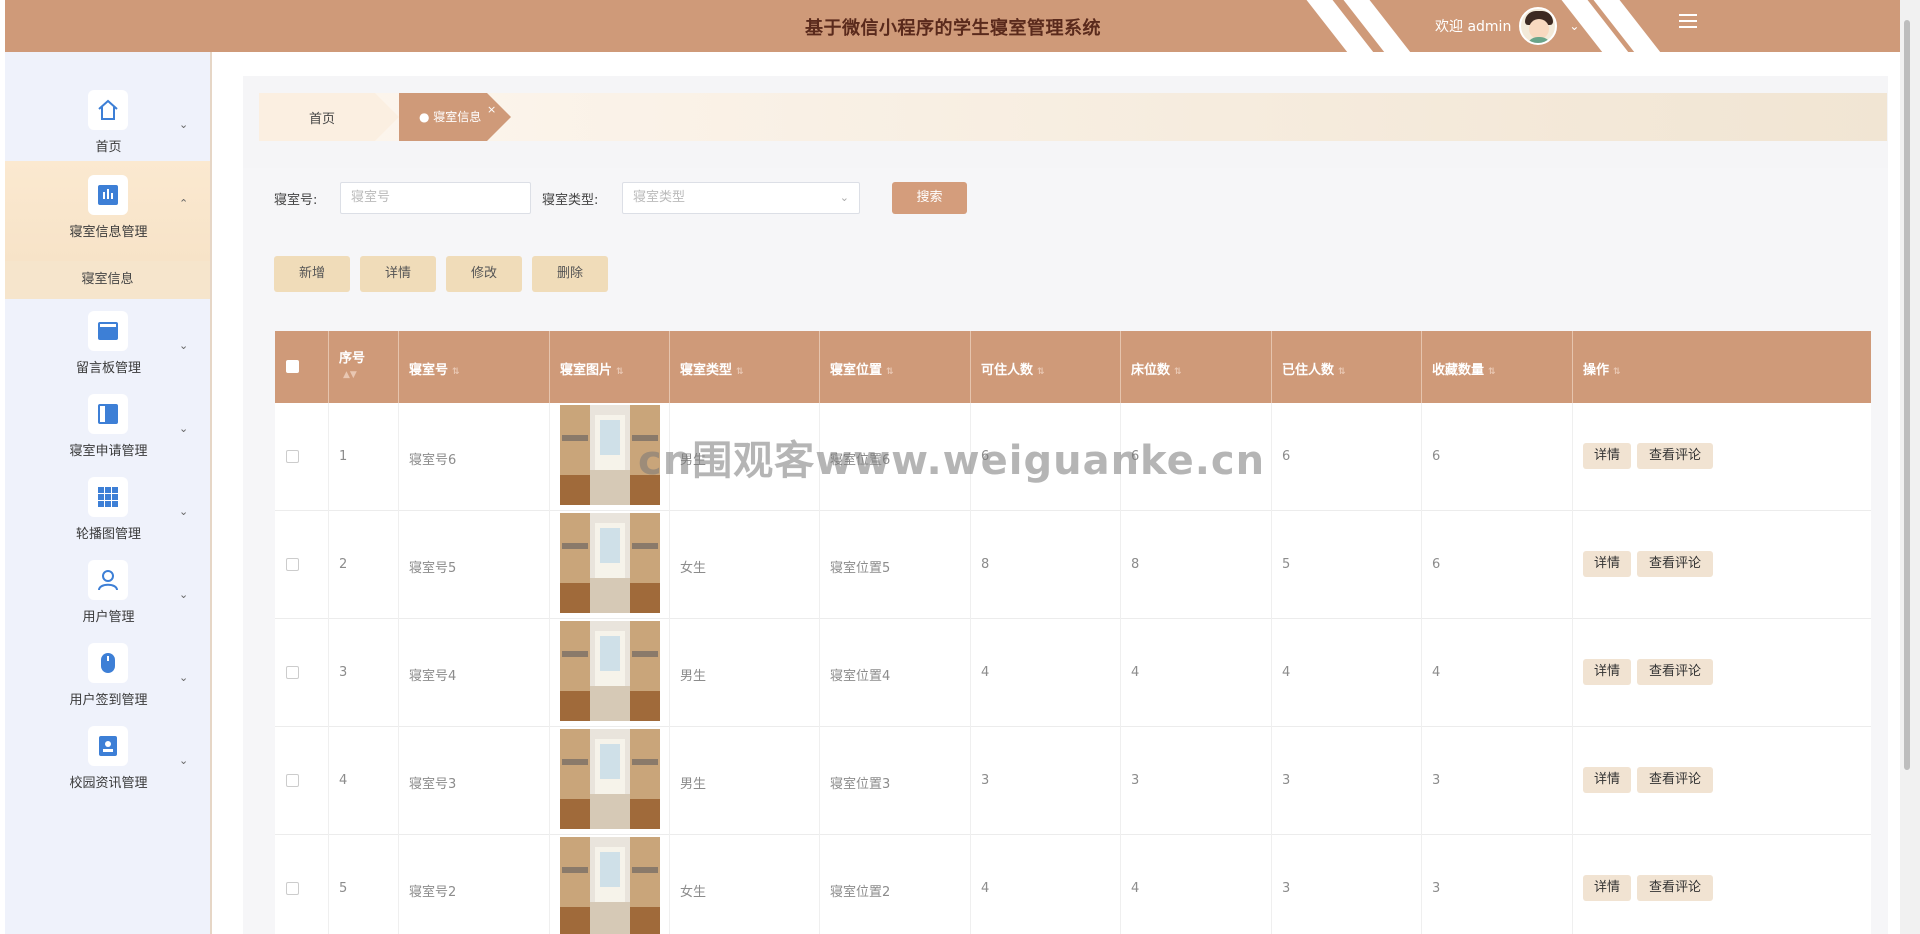 The image size is (1920, 934). What do you see at coordinates (1073, 565) in the screenshot?
I see `table-row: 2 寝室号5 女生 寝室位置5 8 8 5 6 详情 查看评论` at bounding box center [1073, 565].